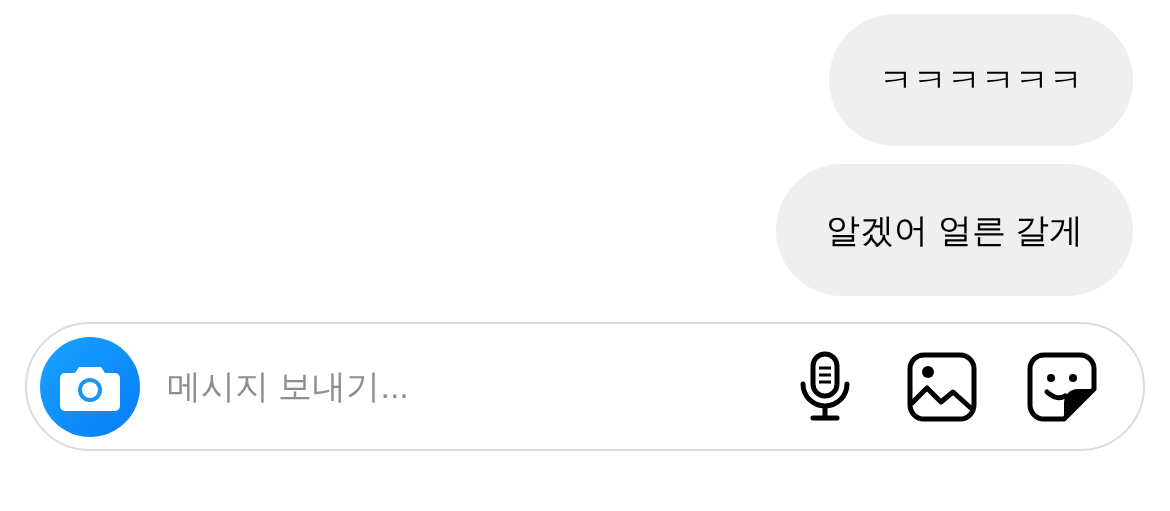  What do you see at coordinates (1062, 386) in the screenshot?
I see `sticker-icon` at bounding box center [1062, 386].